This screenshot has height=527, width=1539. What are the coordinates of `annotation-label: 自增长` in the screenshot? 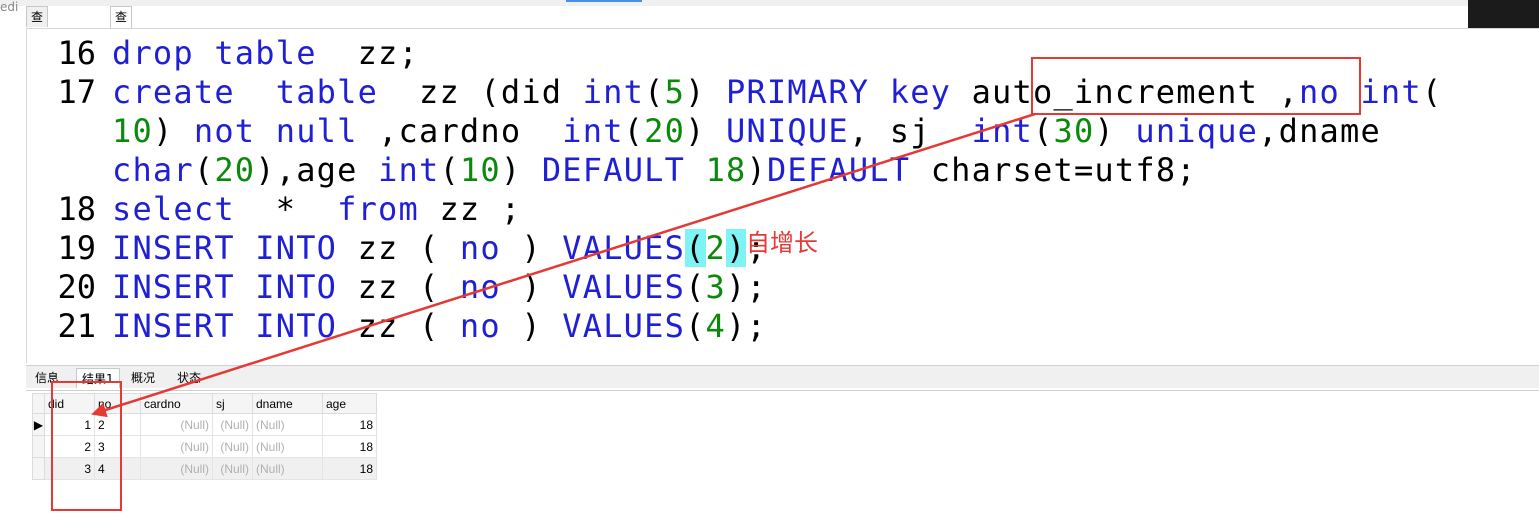 It's located at (782, 243).